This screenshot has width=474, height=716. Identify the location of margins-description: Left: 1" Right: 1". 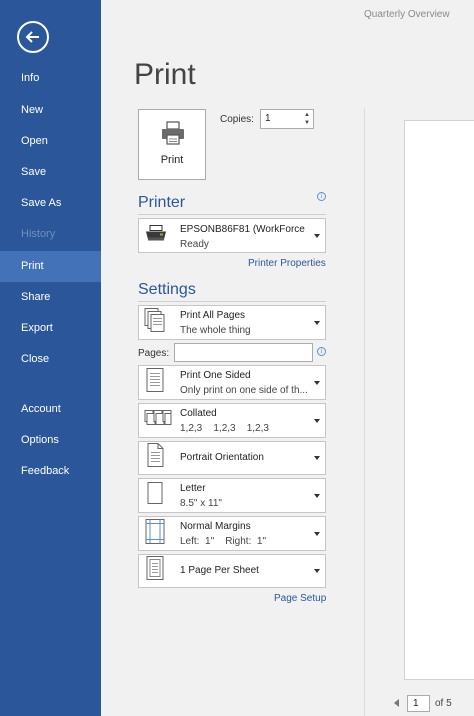
(223, 541).